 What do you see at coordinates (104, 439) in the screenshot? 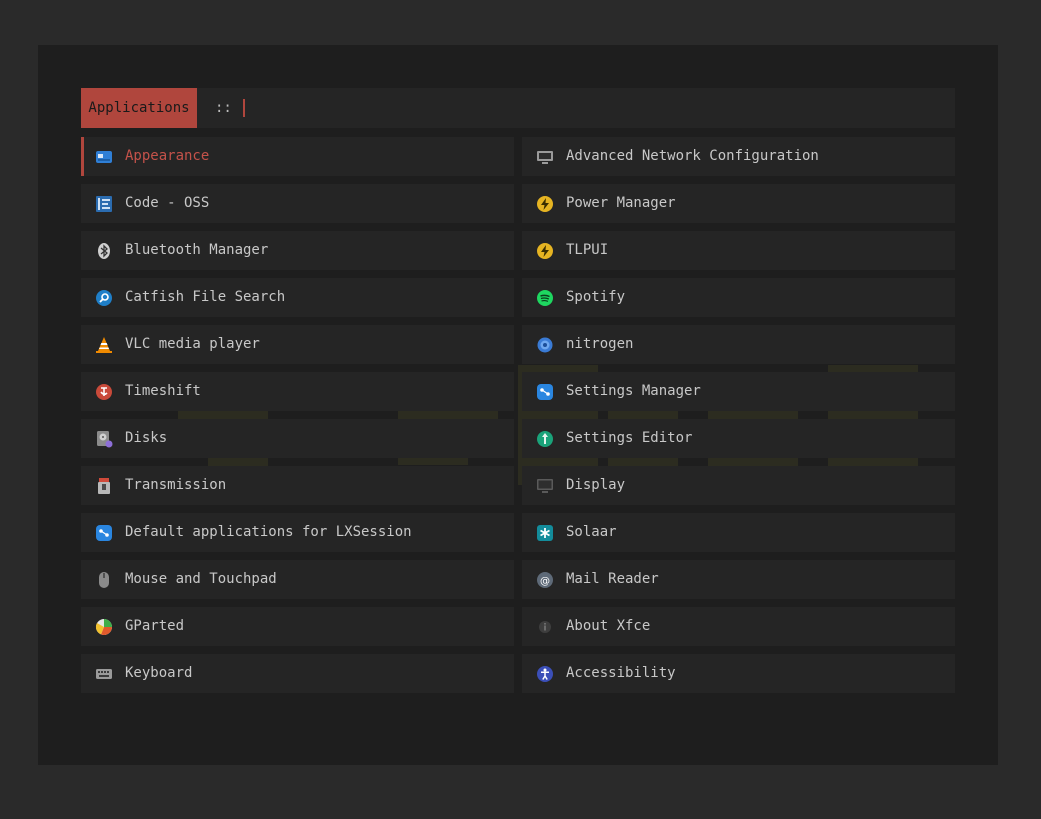
I see `disk-icon` at bounding box center [104, 439].